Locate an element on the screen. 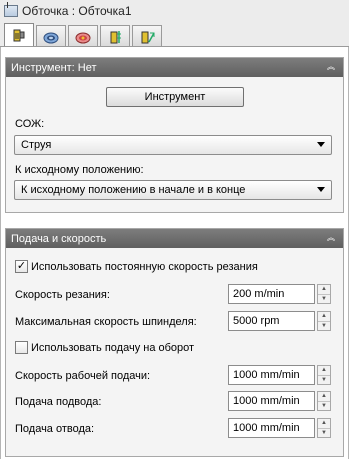 The height and width of the screenshot is (459, 349). lead-in-feed-input: 1000 mm/min is located at coordinates (271, 401).